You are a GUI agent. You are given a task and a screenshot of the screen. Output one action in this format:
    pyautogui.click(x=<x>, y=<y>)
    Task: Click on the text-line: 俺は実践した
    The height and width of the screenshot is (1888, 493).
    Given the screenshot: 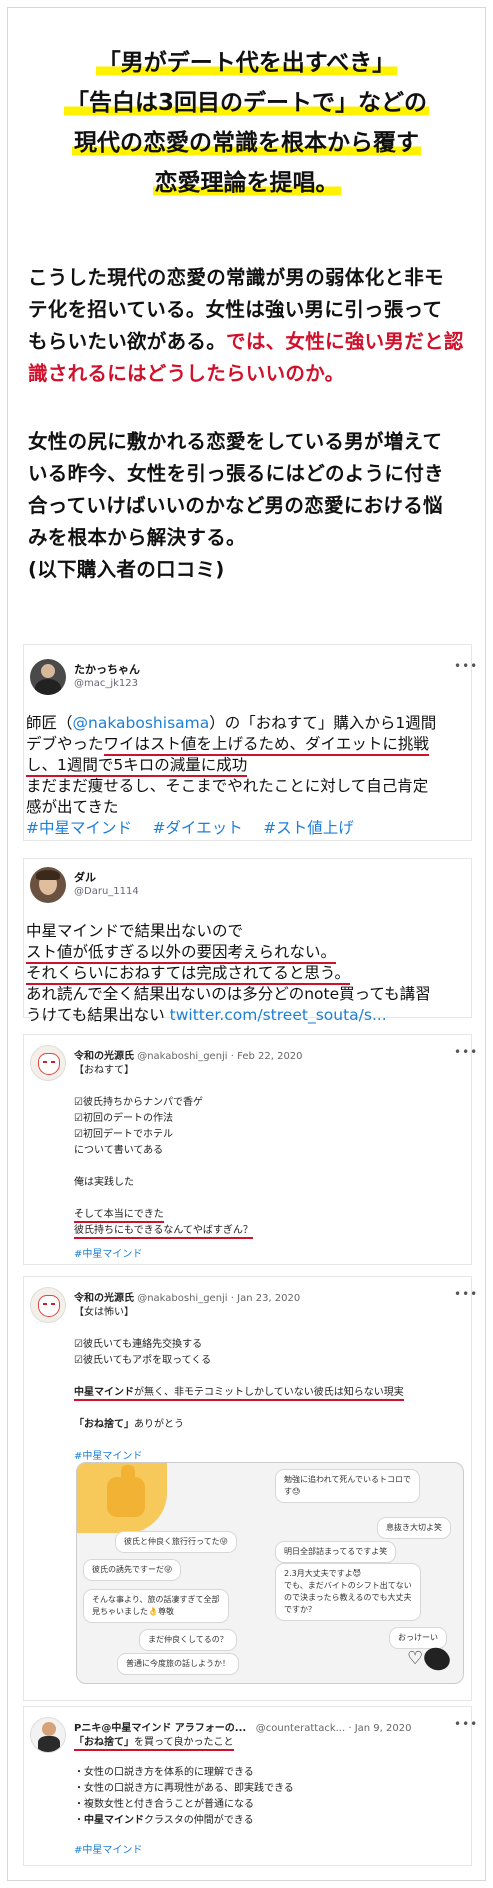 What is the action you would take?
    pyautogui.click(x=104, y=1182)
    